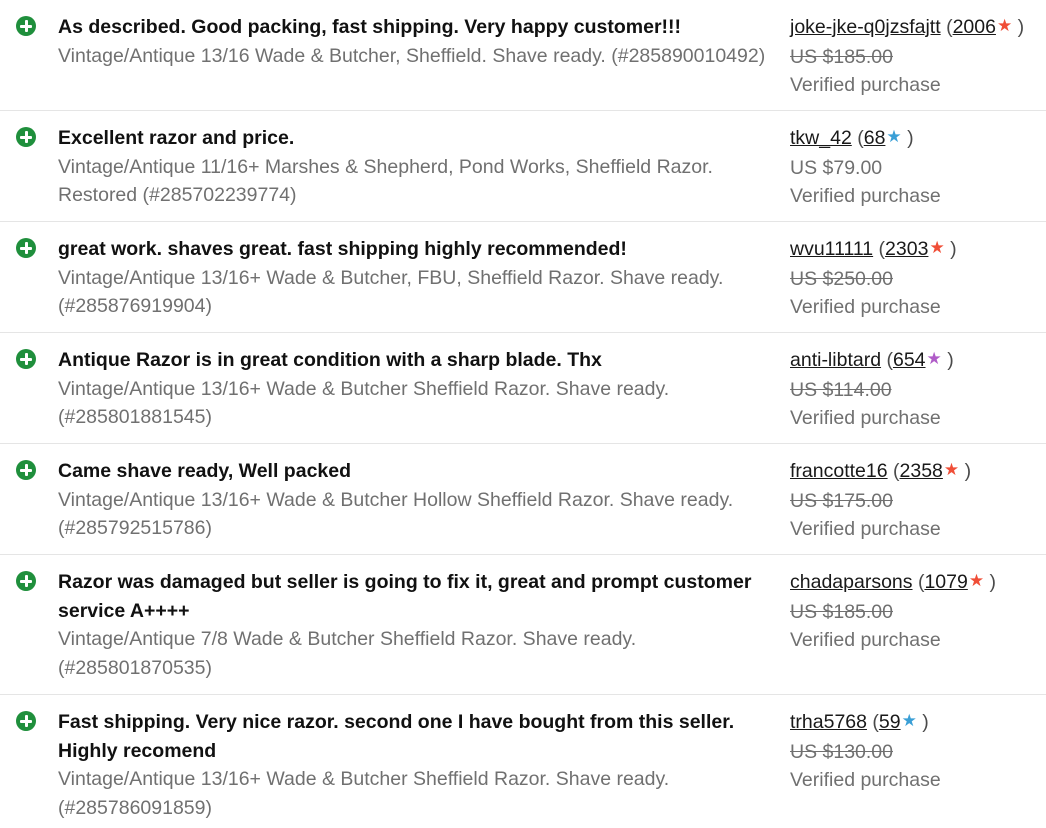 This screenshot has height=828, width=1046. I want to click on buyer-line: joke-jke-q0jzsfajtt (2006★ ), so click(915, 28).